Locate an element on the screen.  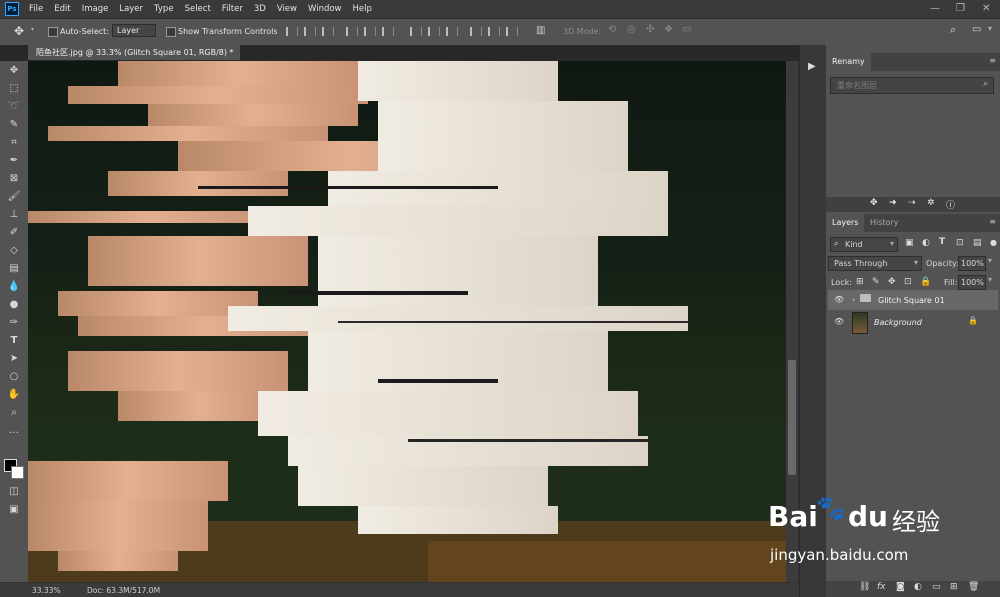
add-mask-icon: ◙ is located at coordinates (900, 587).